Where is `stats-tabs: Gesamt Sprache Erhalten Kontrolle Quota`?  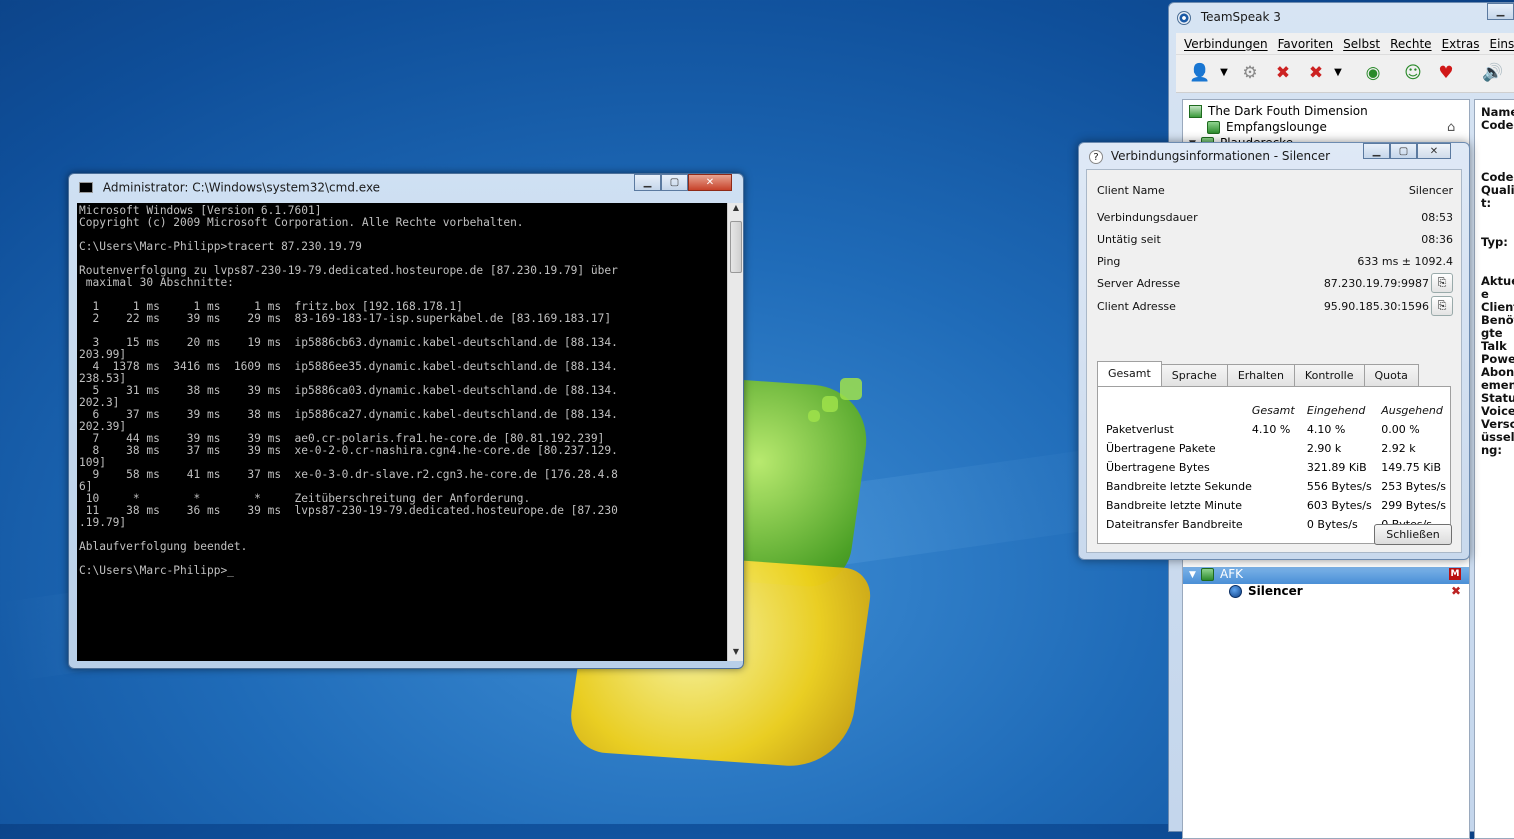
stats-tabs: Gesamt Sprache Erhalten Kontrolle Quota is located at coordinates (1257, 375).